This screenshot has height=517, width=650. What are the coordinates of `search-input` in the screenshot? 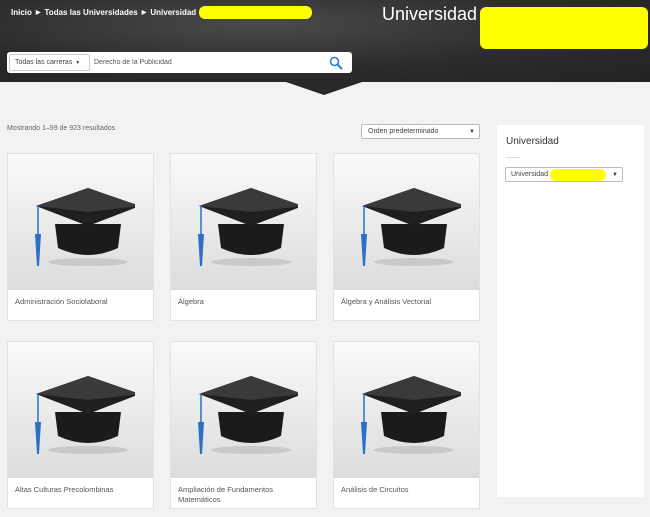 It's located at (208, 62).